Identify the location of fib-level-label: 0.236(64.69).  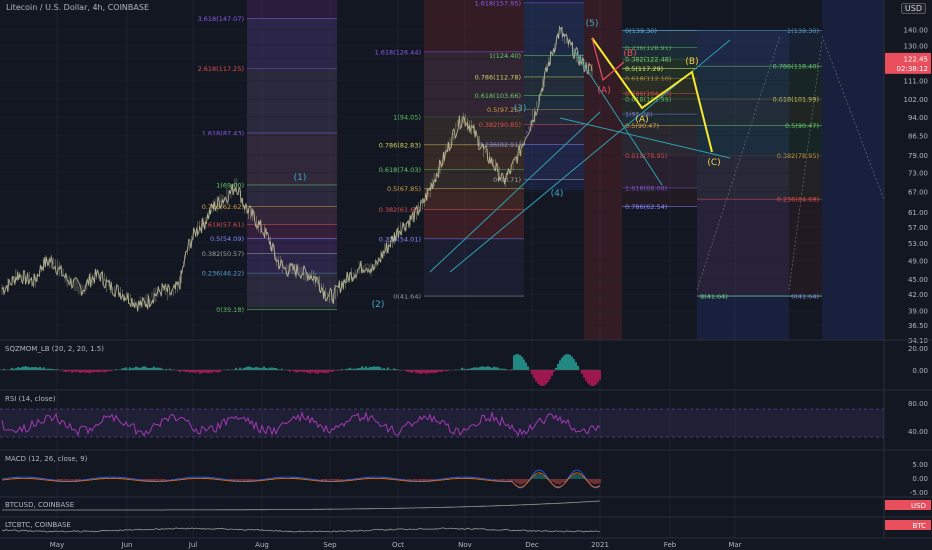
(798, 200).